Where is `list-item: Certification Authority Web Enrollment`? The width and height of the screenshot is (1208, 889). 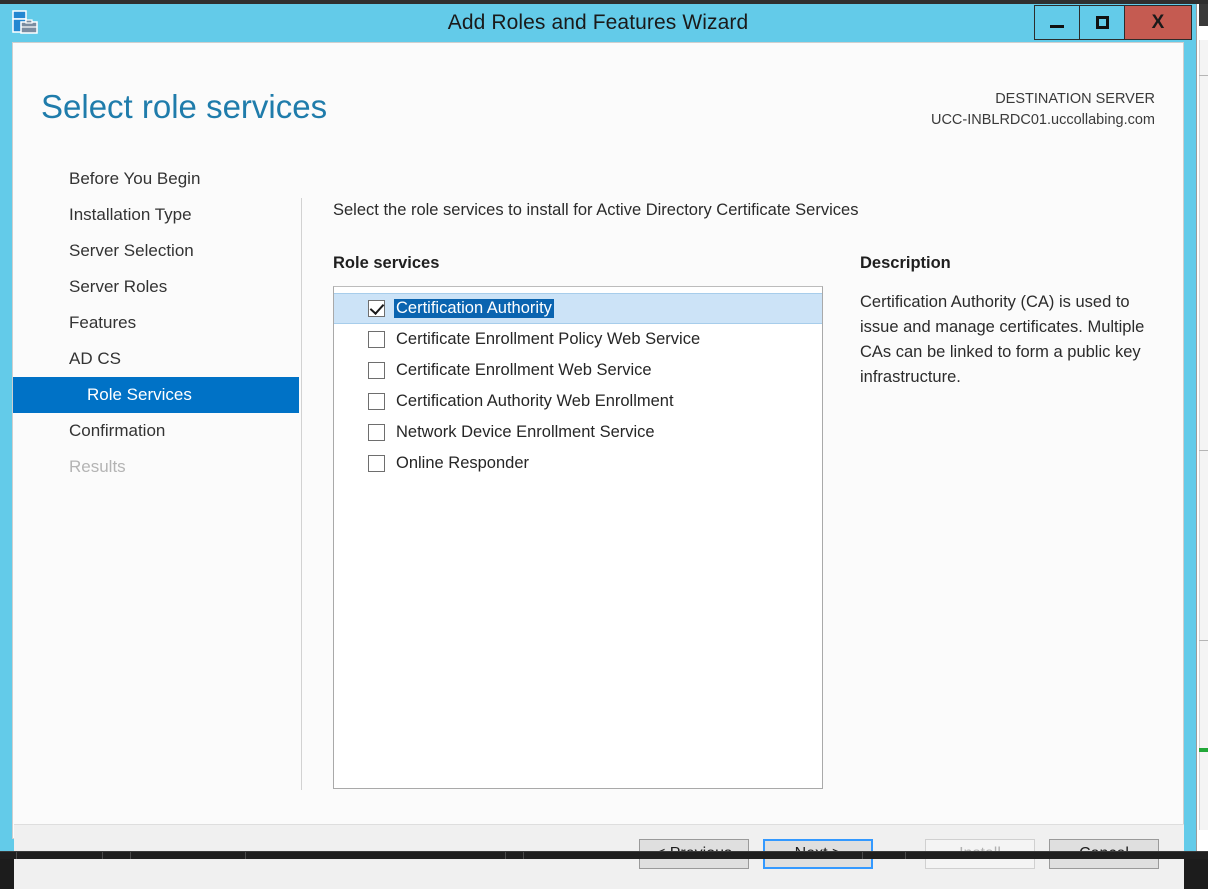 list-item: Certification Authority Web Enrollment is located at coordinates (578, 401).